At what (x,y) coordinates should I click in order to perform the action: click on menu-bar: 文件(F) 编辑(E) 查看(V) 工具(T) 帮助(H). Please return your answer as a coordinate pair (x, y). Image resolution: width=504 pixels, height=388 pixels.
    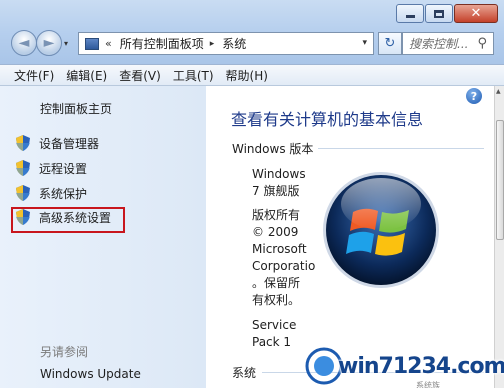
    Looking at the image, I should click on (252, 75).